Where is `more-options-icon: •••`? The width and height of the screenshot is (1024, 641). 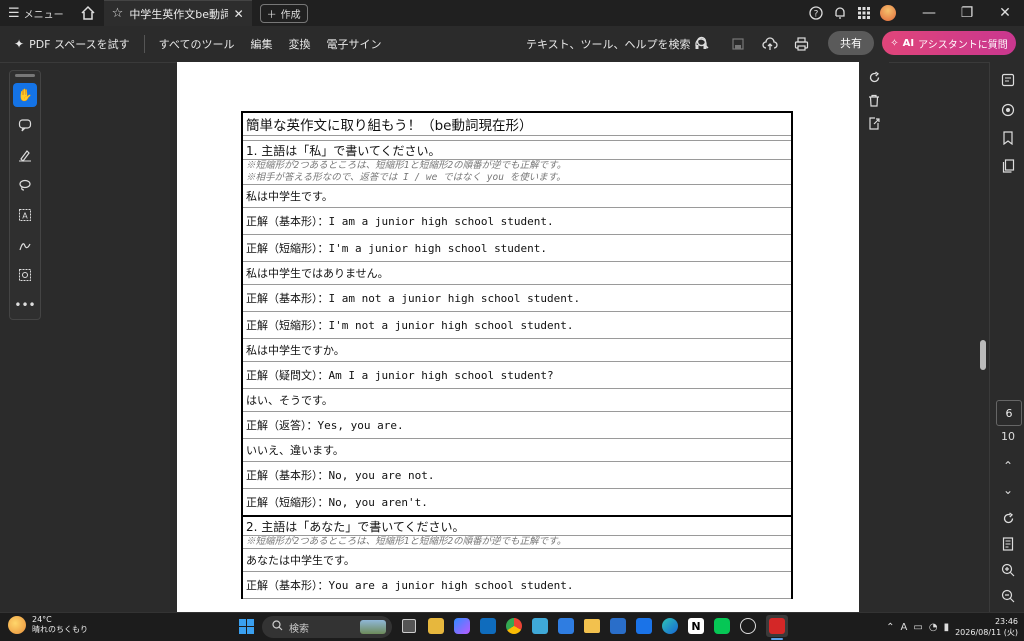
more-options-icon: ••• is located at coordinates (25, 305).